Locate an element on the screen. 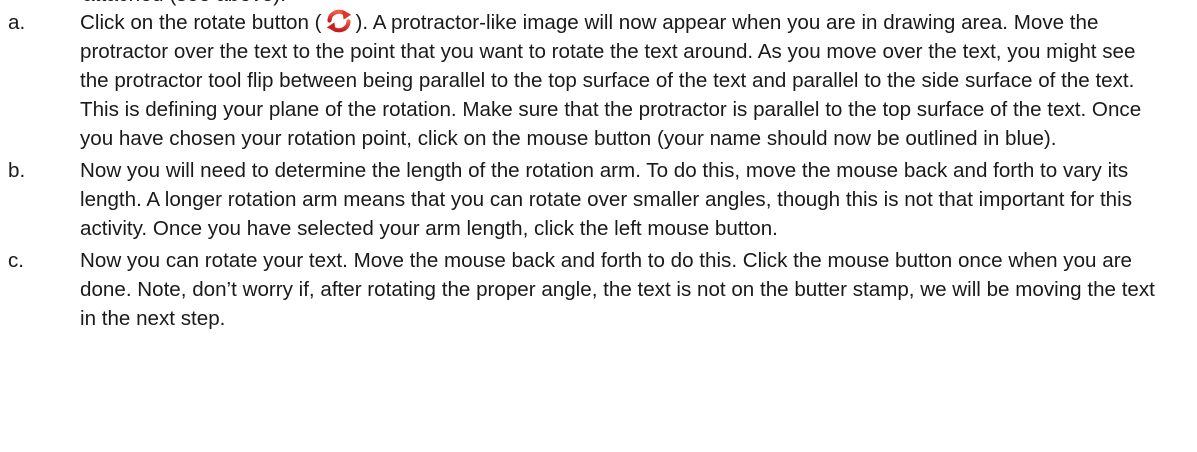 This screenshot has height=452, width=1197. step-text-before-icon: Click on the rotate button ( is located at coordinates (201, 22).